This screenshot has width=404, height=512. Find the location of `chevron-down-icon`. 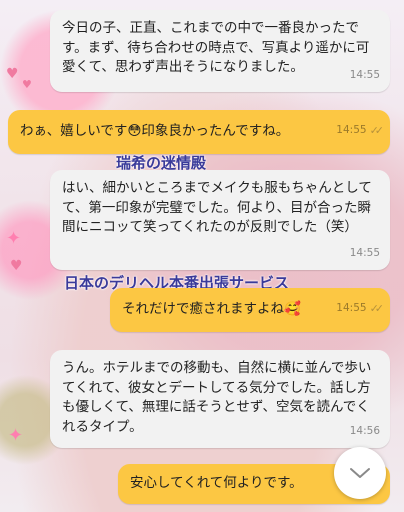

chevron-down-icon is located at coordinates (360, 473).